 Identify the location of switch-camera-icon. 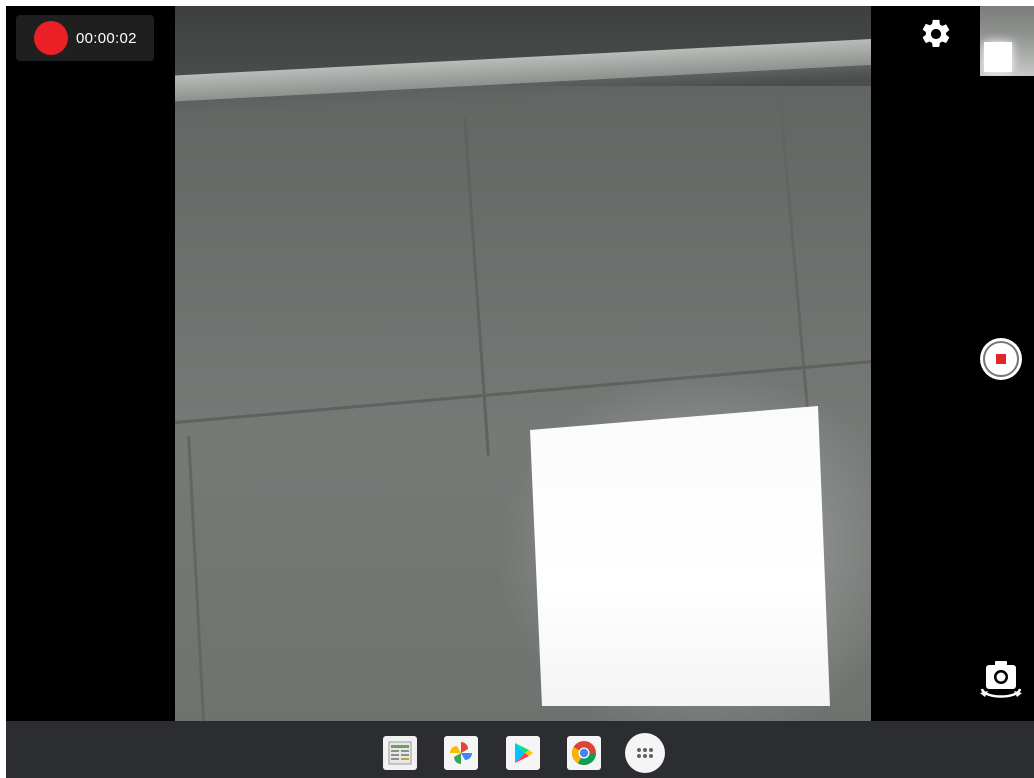
(1001, 679).